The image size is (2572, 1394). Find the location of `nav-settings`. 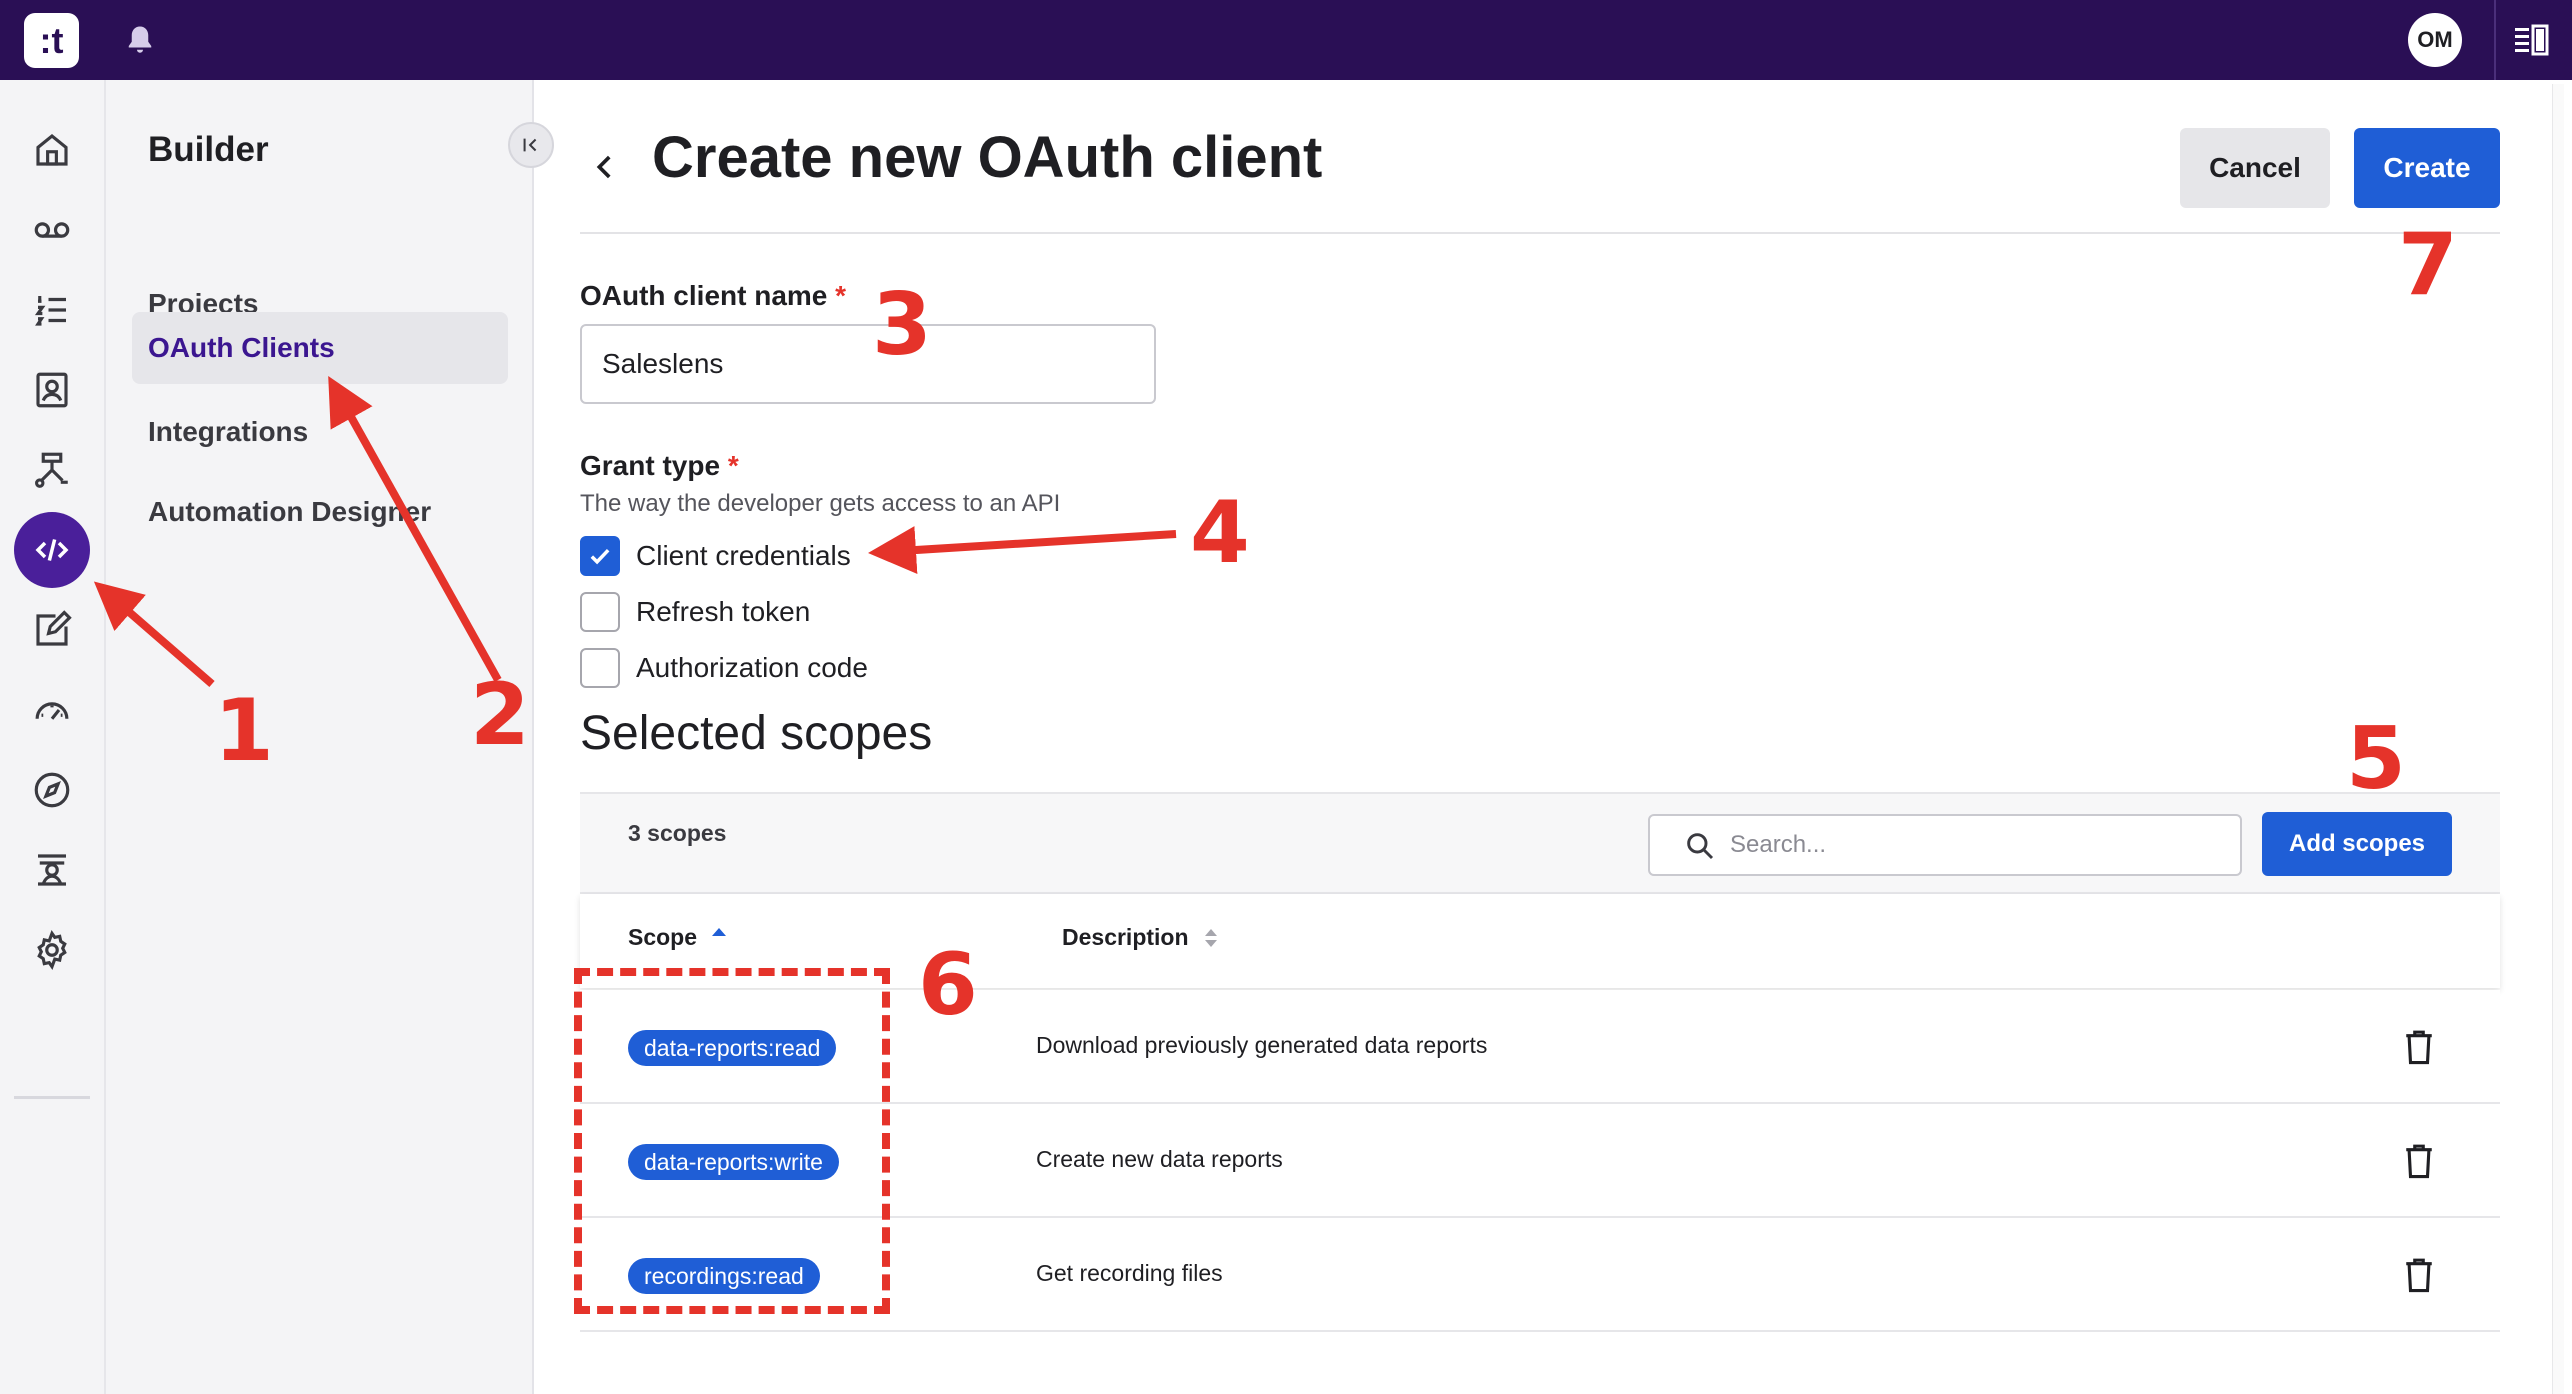

nav-settings is located at coordinates (52, 950).